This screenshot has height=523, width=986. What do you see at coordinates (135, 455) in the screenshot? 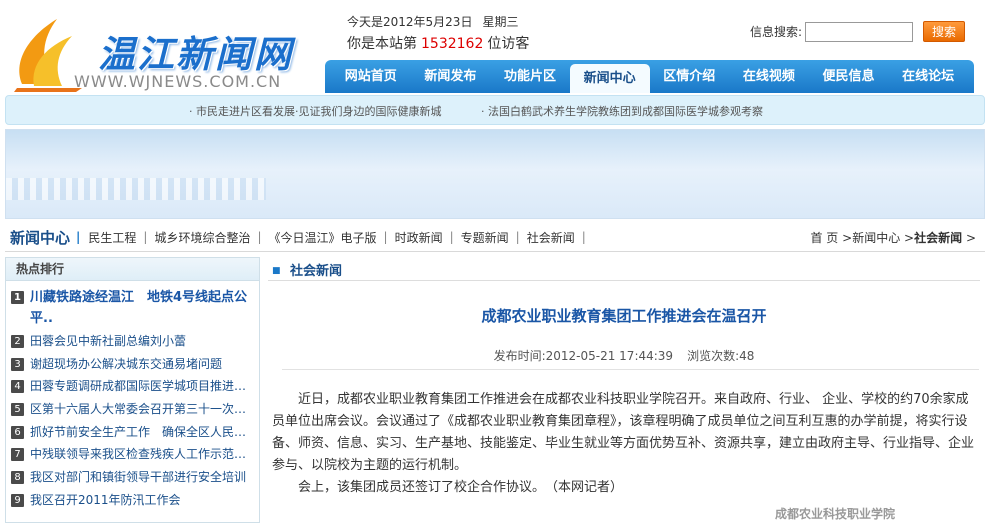
I see `list-item: 7 中残联领导来我区检查残疾人工作示范区创建` at bounding box center [135, 455].